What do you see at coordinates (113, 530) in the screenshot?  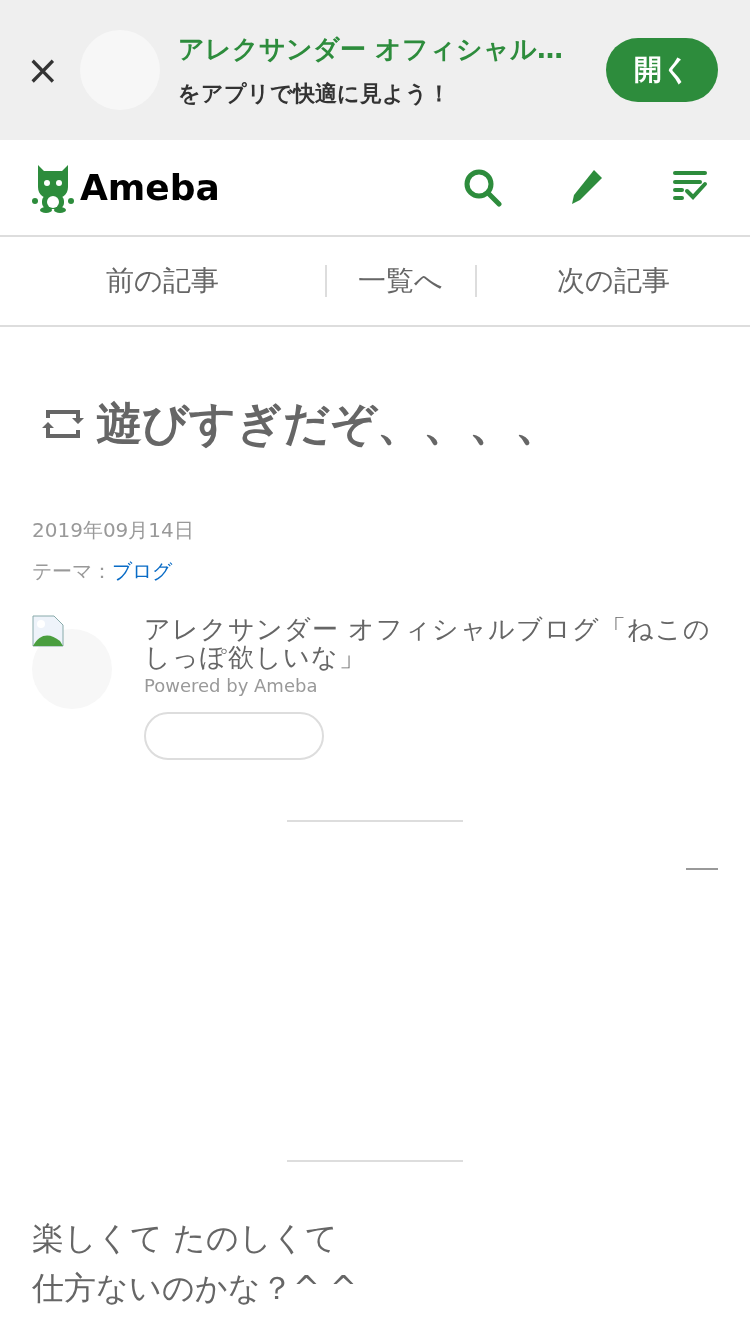 I see `article-date: 2019年09月14日` at bounding box center [113, 530].